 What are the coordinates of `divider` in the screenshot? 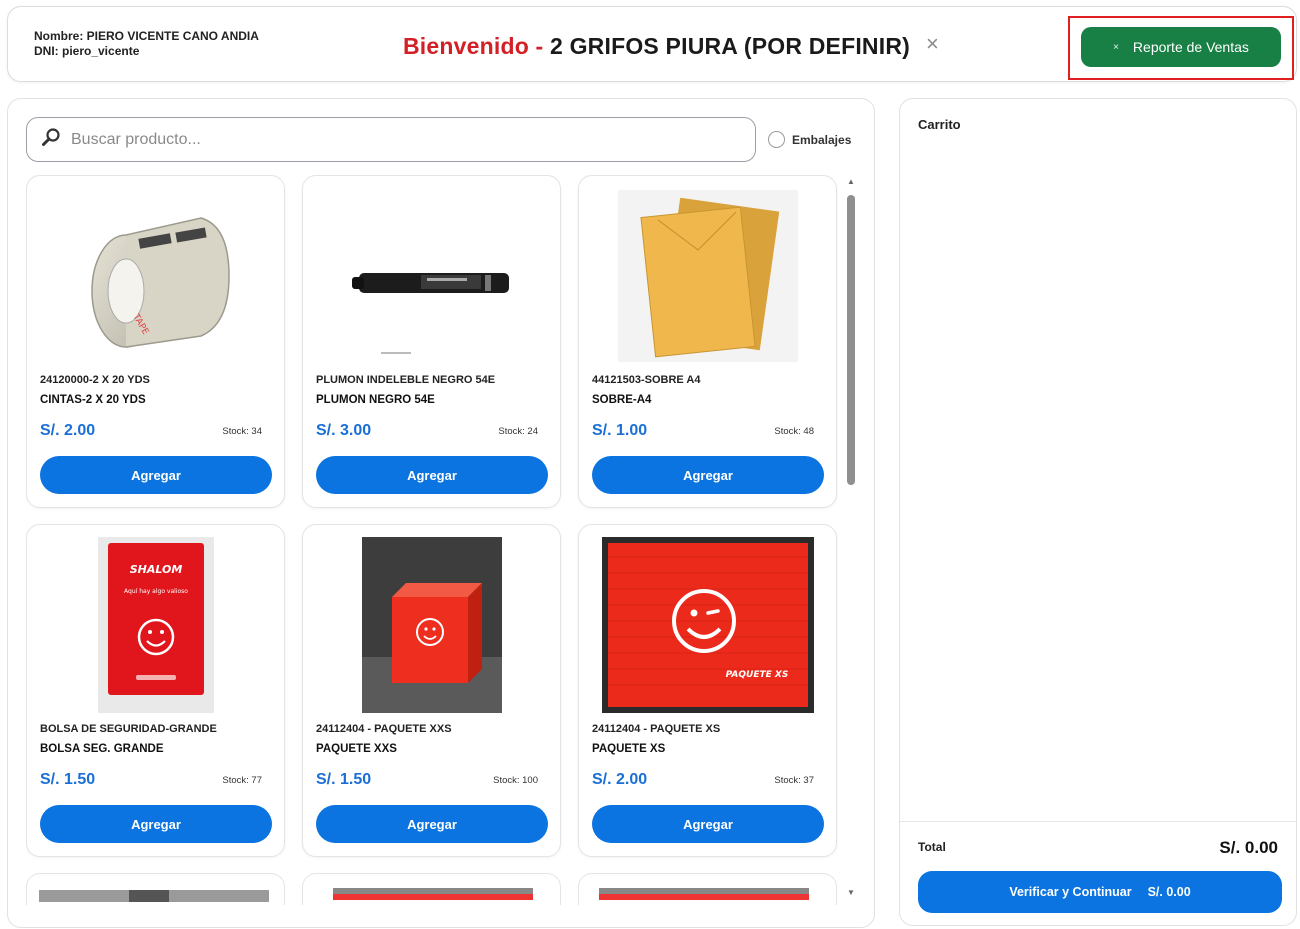 It's located at (1098, 821).